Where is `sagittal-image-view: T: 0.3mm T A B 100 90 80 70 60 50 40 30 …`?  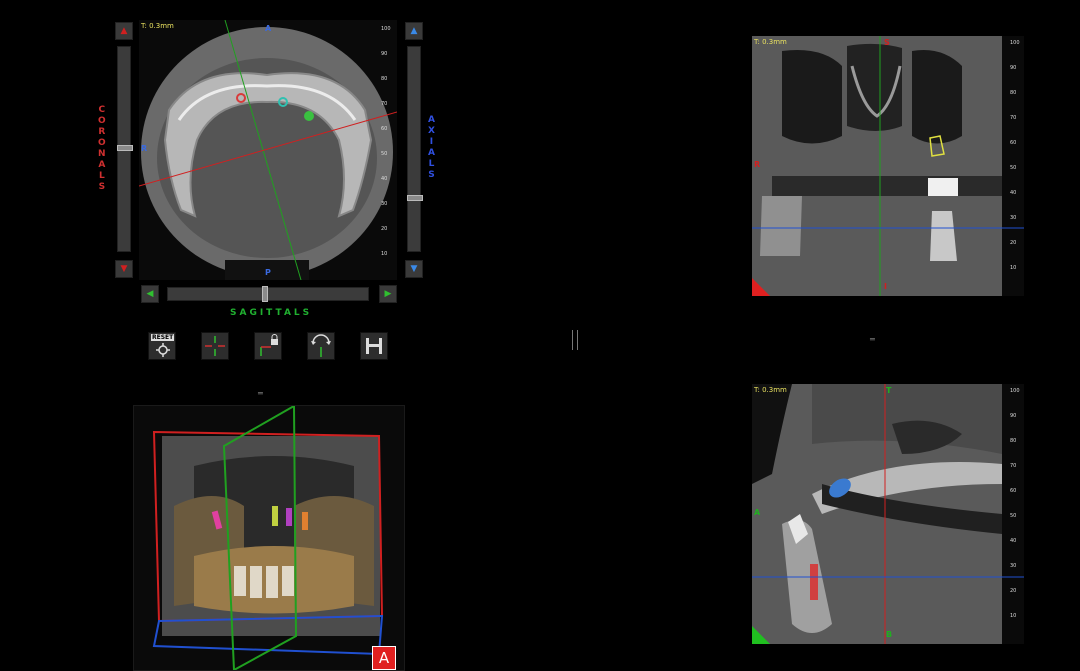 sagittal-image-view: T: 0.3mm T A B 100 90 80 70 60 50 40 30 … is located at coordinates (888, 514).